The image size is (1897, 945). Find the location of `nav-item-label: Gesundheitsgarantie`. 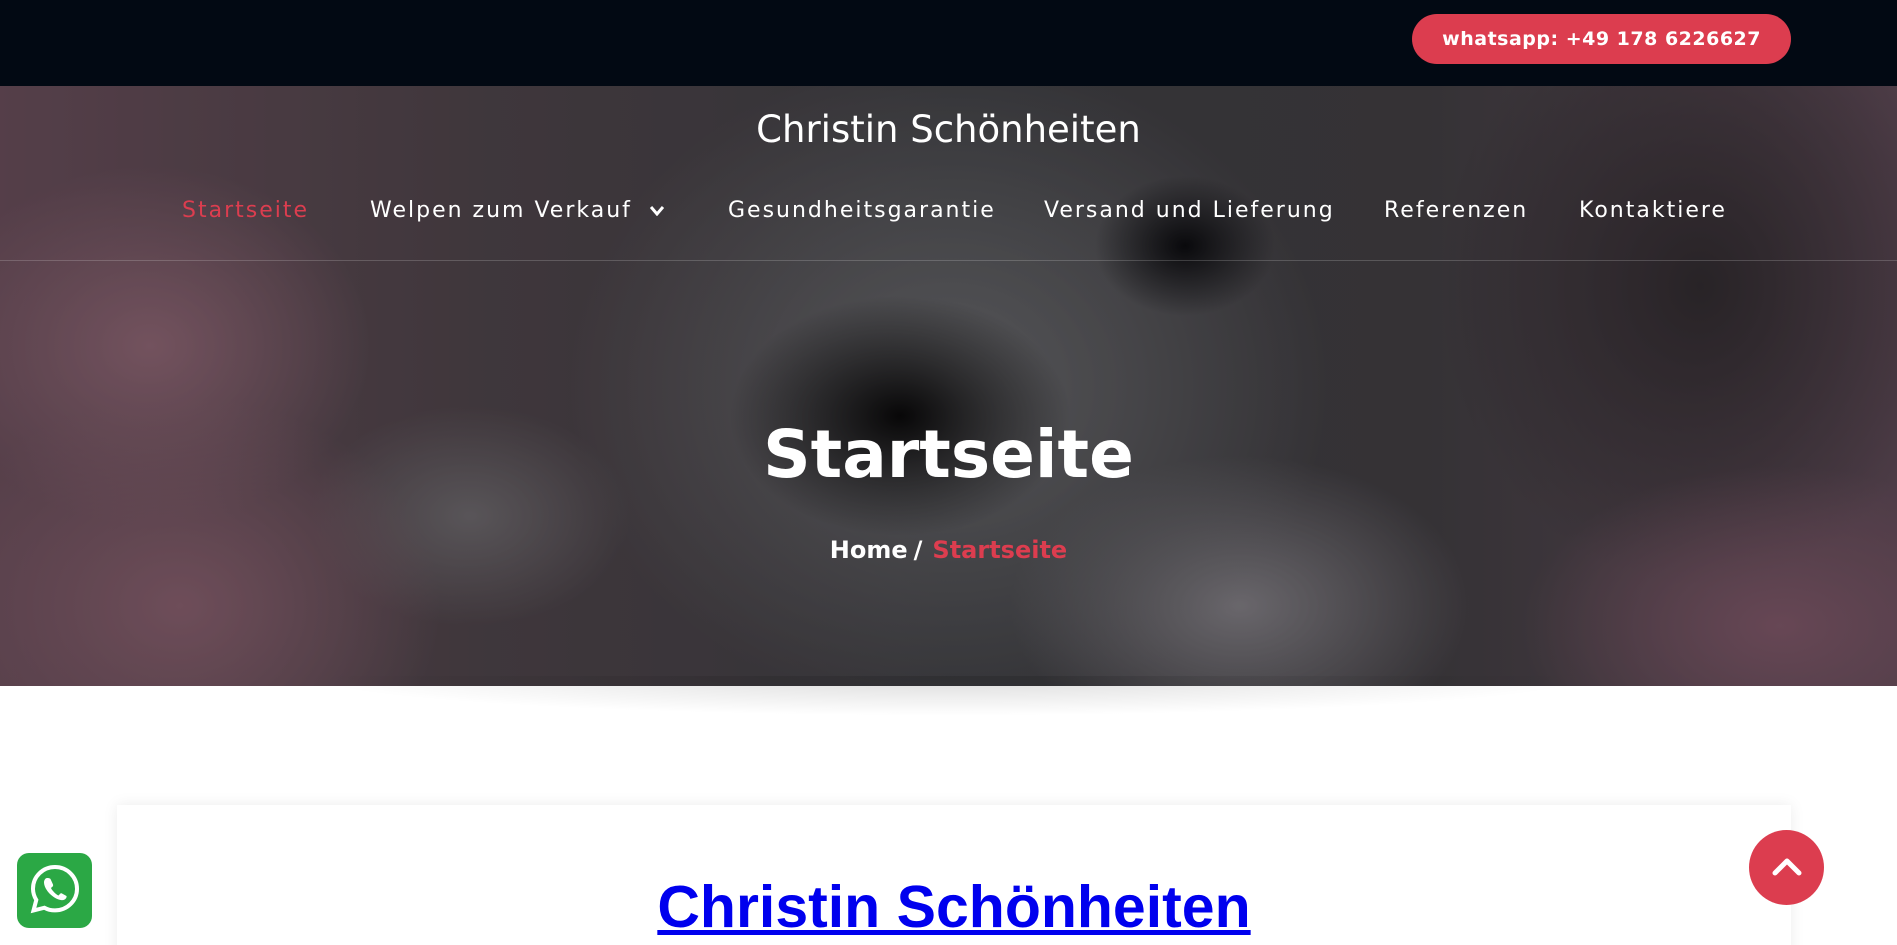

nav-item-label: Gesundheitsgarantie is located at coordinates (862, 210).